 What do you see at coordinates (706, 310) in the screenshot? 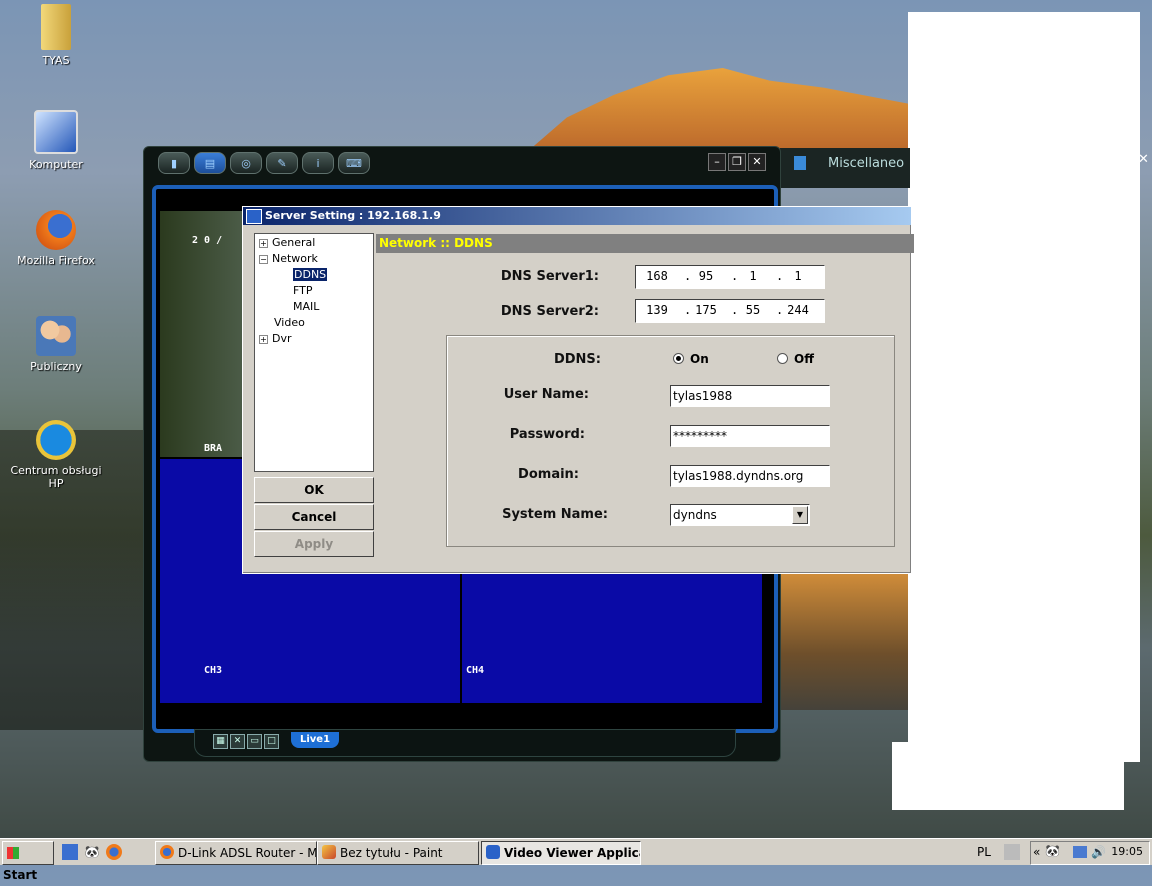
I see `dns2-octet-2: 175` at bounding box center [706, 310].